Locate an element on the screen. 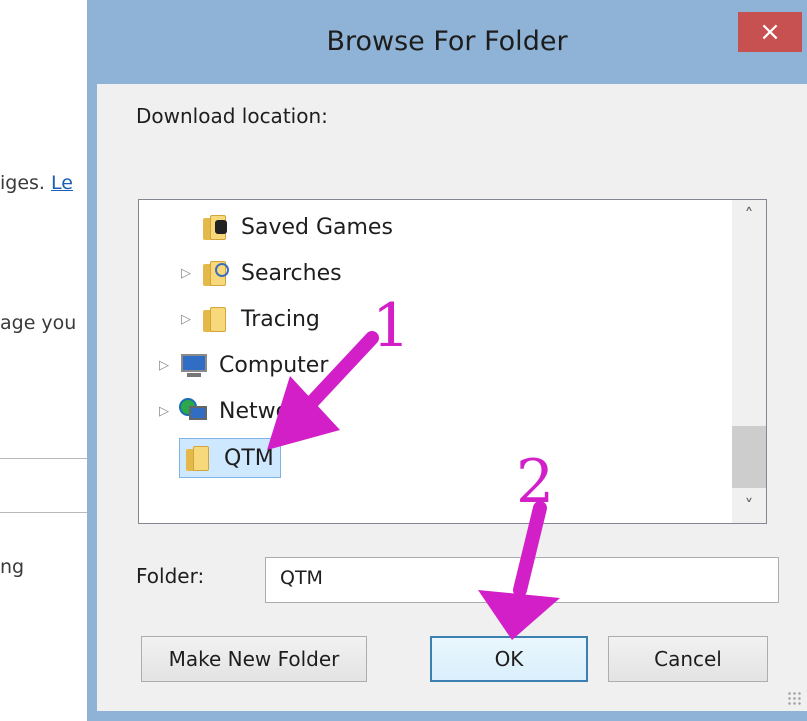 This screenshot has height=721, width=807. download-location-prompt: Download location: is located at coordinates (232, 116).